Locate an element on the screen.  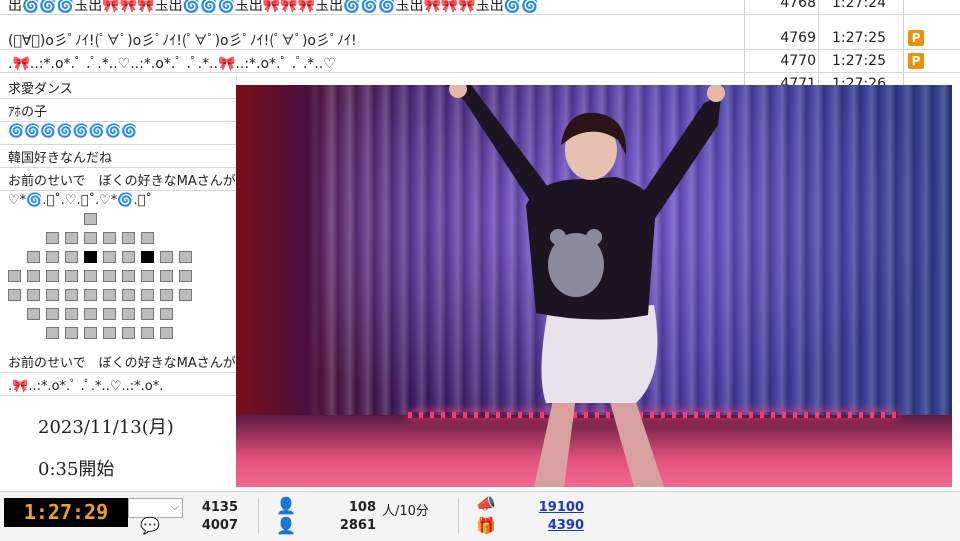
list-item-text: お前のせいで ぼくの好きなMAさんが is located at coordinates (122, 181).